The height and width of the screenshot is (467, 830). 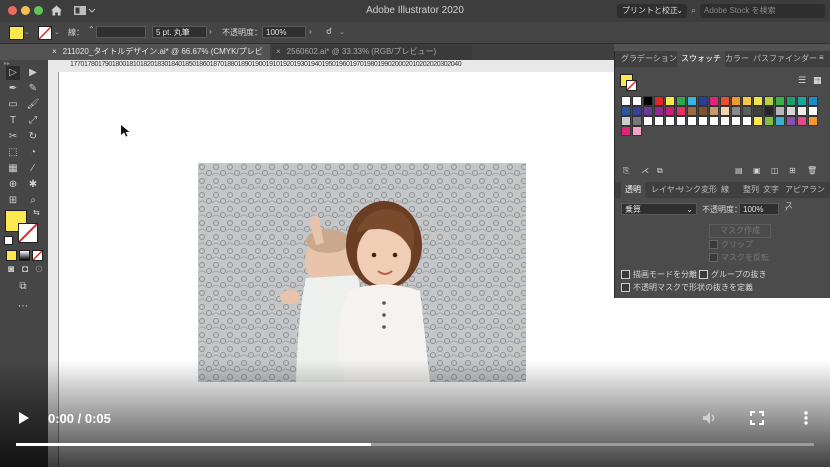 What do you see at coordinates (751, 190) in the screenshot?
I see `tab-align: 整列` at bounding box center [751, 190].